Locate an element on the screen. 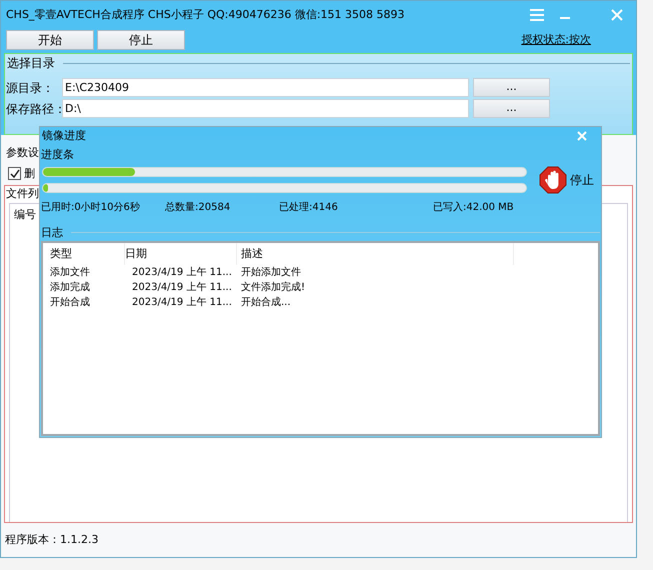  menu-icon is located at coordinates (537, 15).